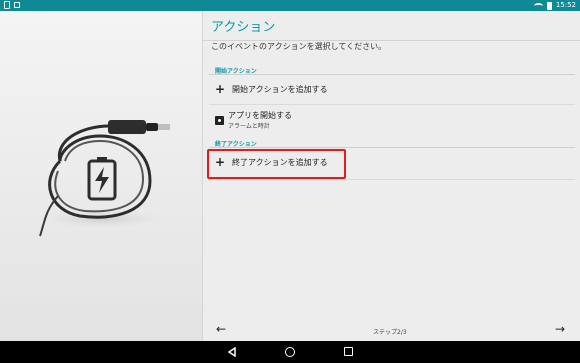  I want to click on battery-icon, so click(549, 5).